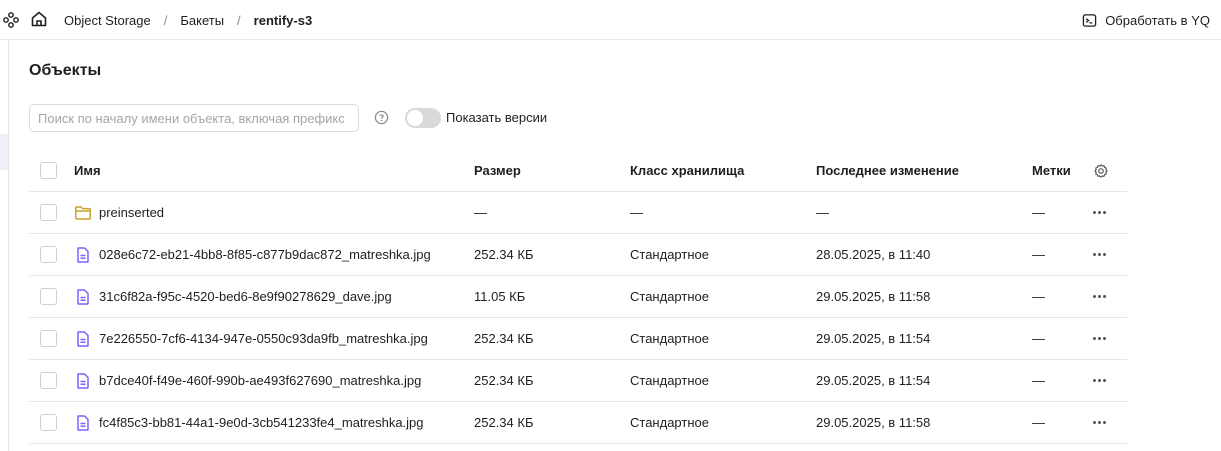  I want to click on table-row: preinserted — — — —, so click(578, 213).